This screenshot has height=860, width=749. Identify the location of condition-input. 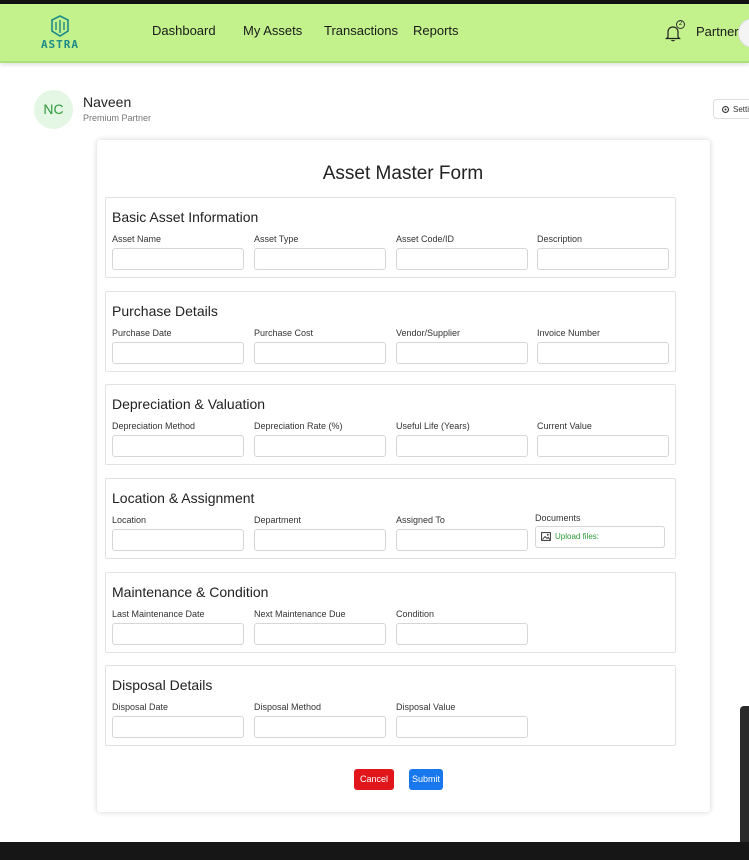
(462, 634).